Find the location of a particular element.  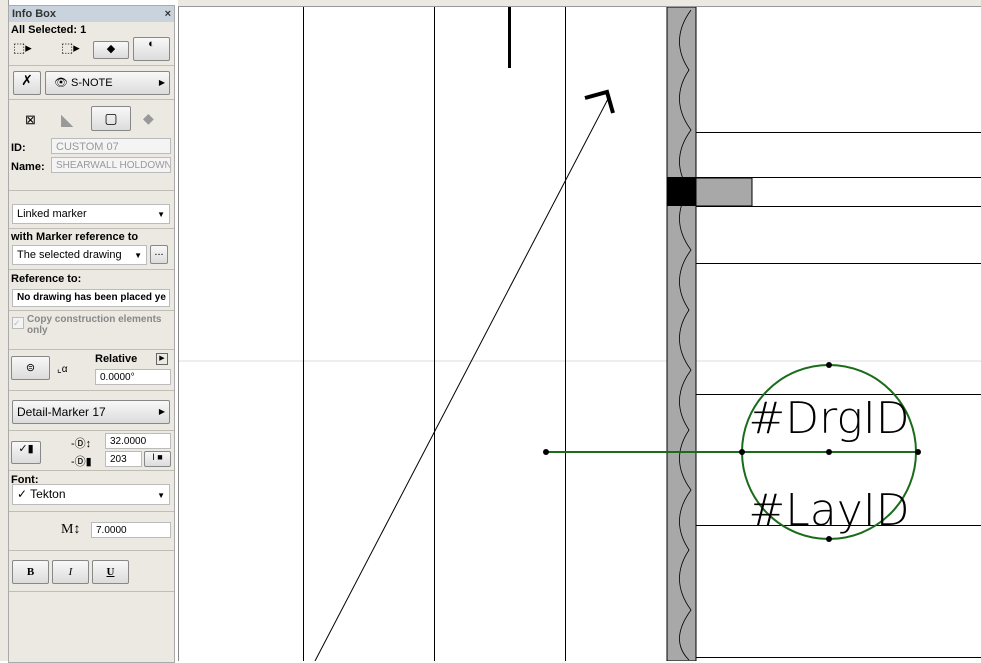

relative-label: Relative is located at coordinates (116, 359).